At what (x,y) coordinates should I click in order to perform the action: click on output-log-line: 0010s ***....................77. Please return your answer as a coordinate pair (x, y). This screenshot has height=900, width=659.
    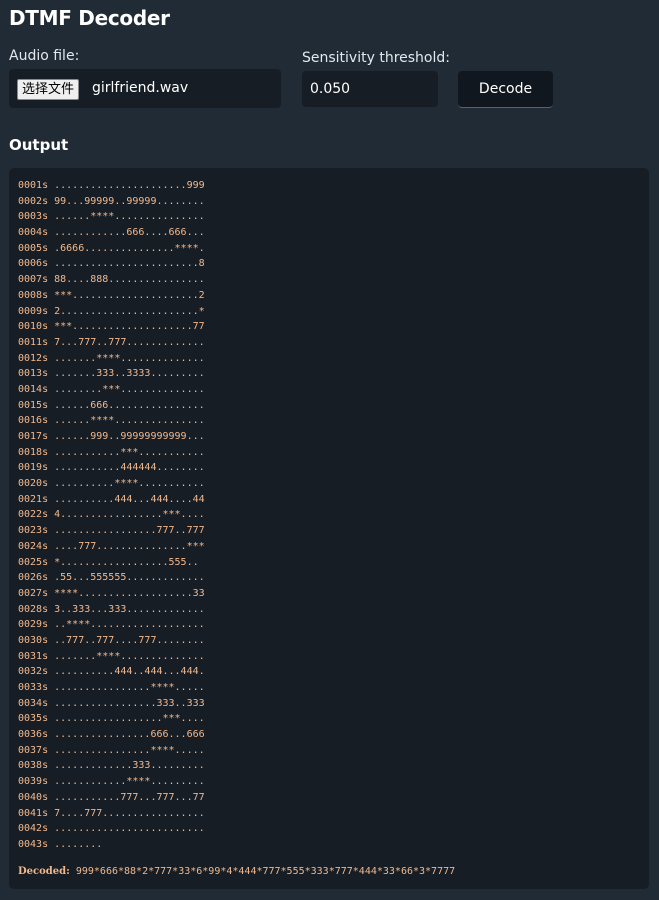
    Looking at the image, I should click on (111, 327).